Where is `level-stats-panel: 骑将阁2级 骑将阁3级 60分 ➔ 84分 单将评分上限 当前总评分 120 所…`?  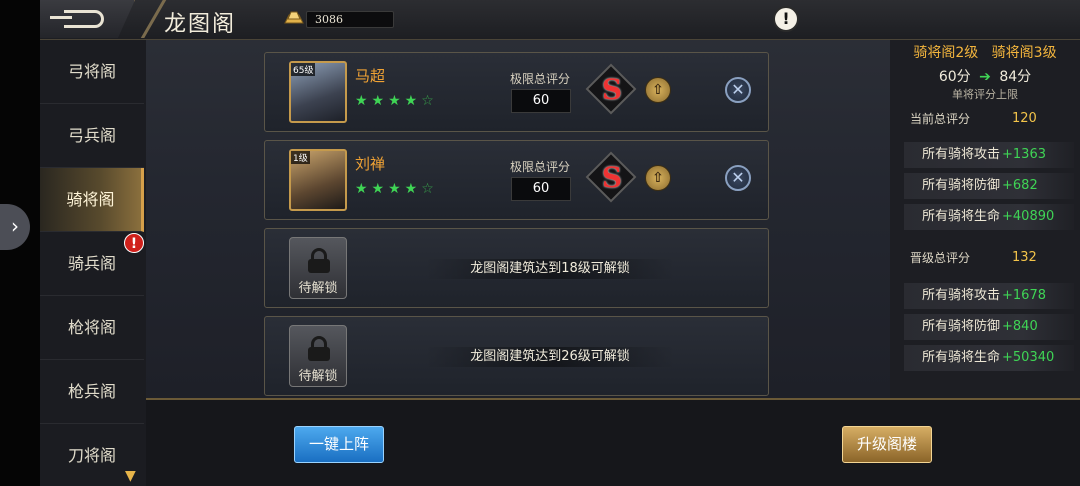
level-stats-panel: 骑将阁2级 骑将阁3级 60分 ➔ 84分 单将评分上限 当前总评分 120 所… is located at coordinates (985, 219).